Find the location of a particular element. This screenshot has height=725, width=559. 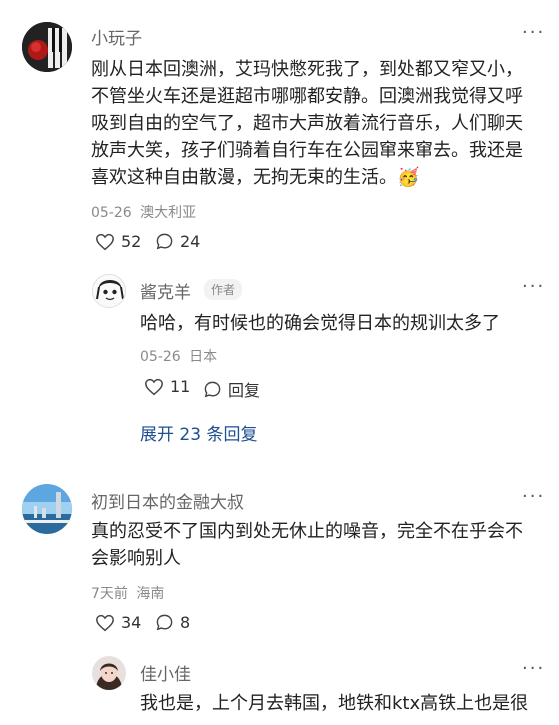

reply-button: 8 is located at coordinates (172, 622).